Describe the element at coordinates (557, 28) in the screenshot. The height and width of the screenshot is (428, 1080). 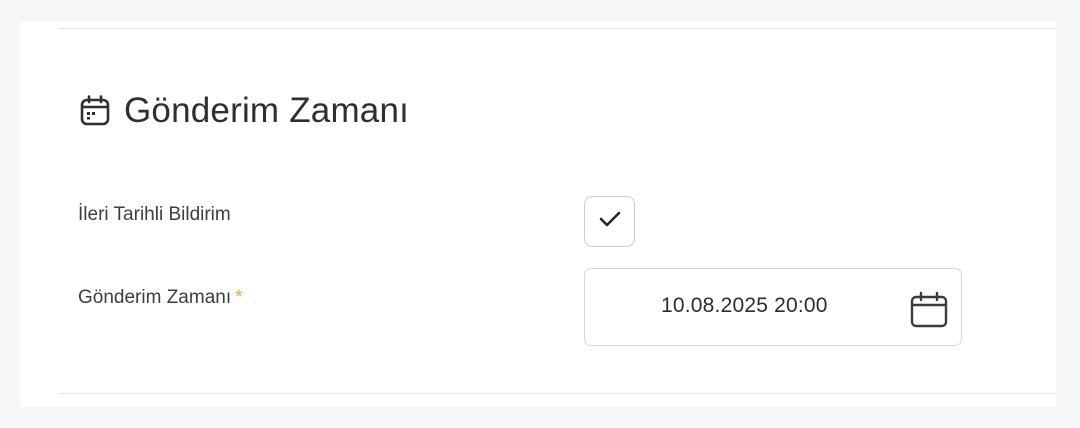
I see `top-divider` at that location.